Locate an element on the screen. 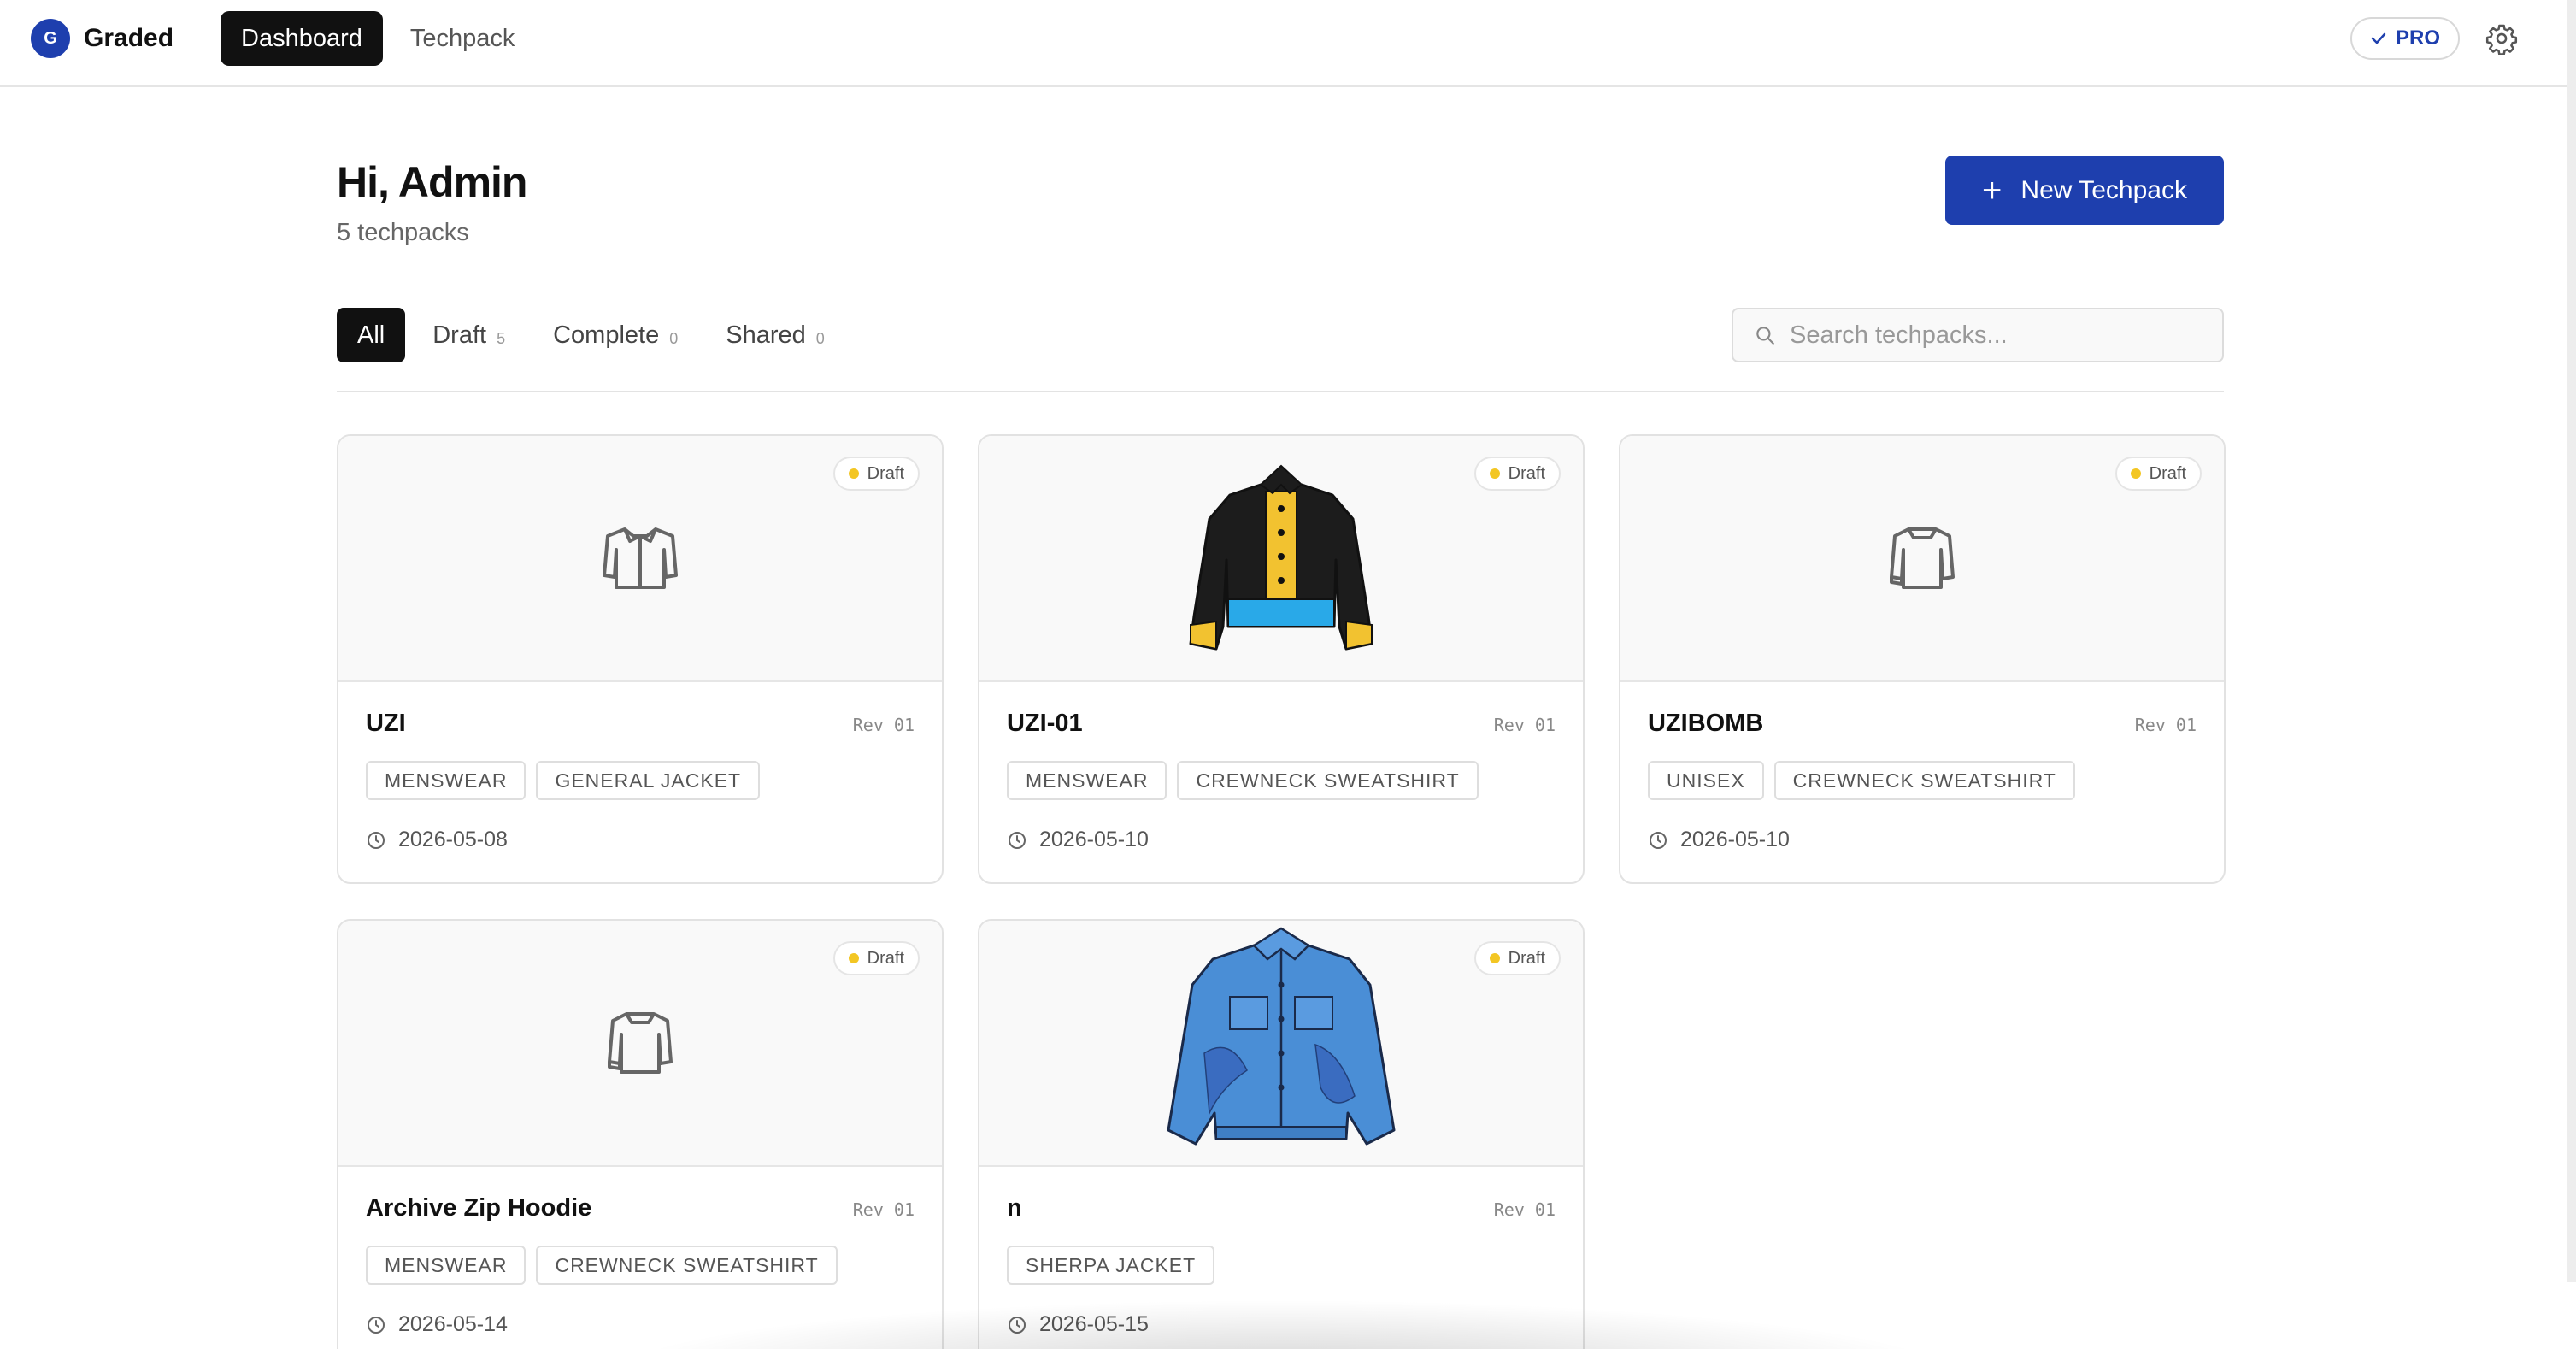  new-techpack-button: + New Techpack is located at coordinates (2084, 190).